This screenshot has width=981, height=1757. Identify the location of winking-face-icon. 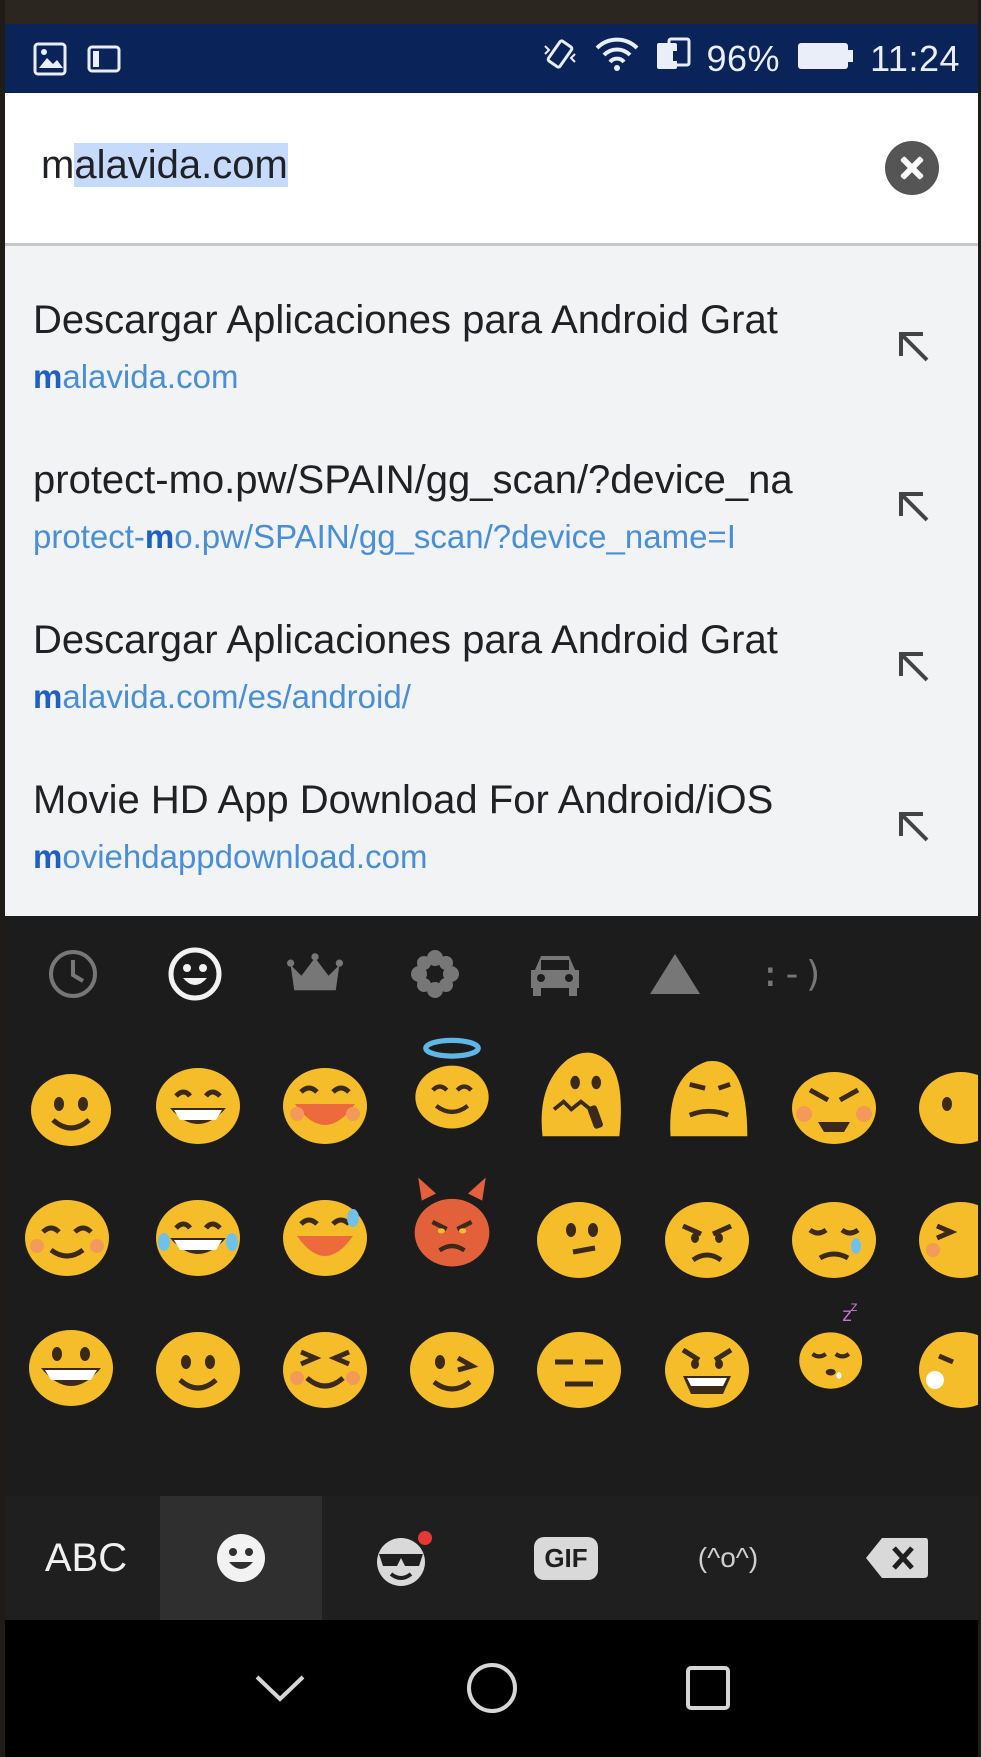
(452, 1364).